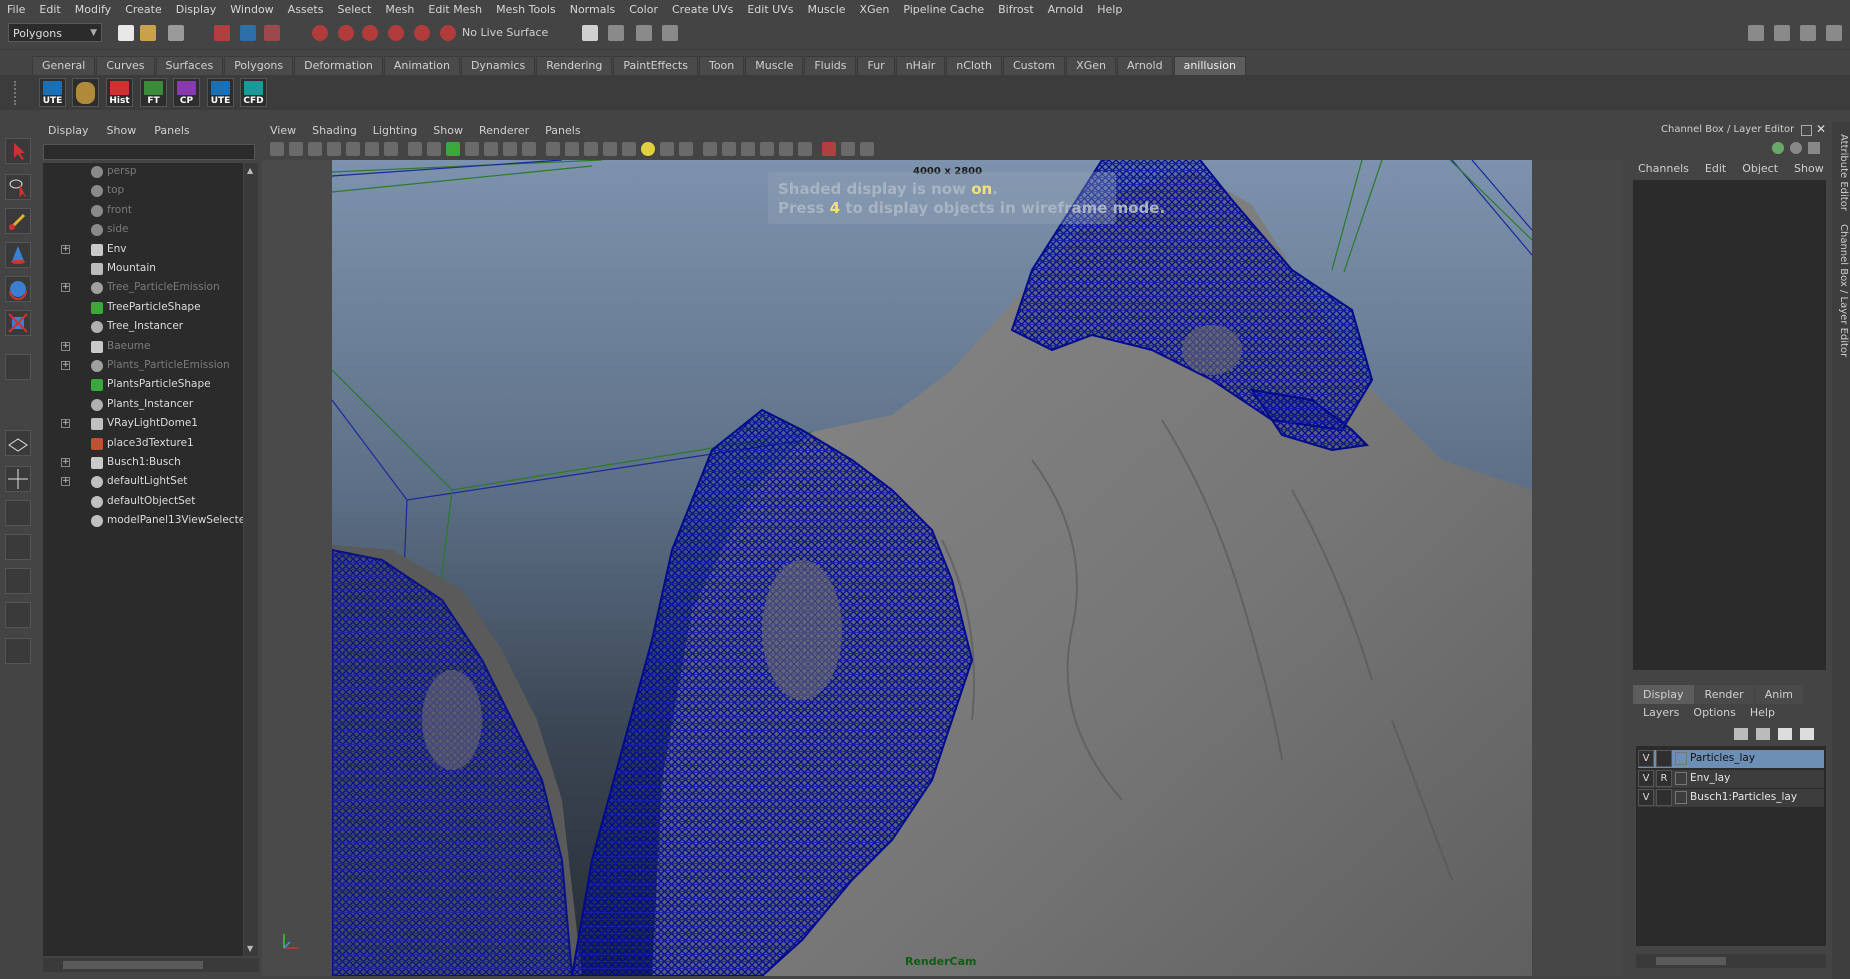 Image resolution: width=1850 pixels, height=979 pixels. Describe the element at coordinates (1762, 713) in the screenshot. I see `layer-menu-help: Help` at that location.